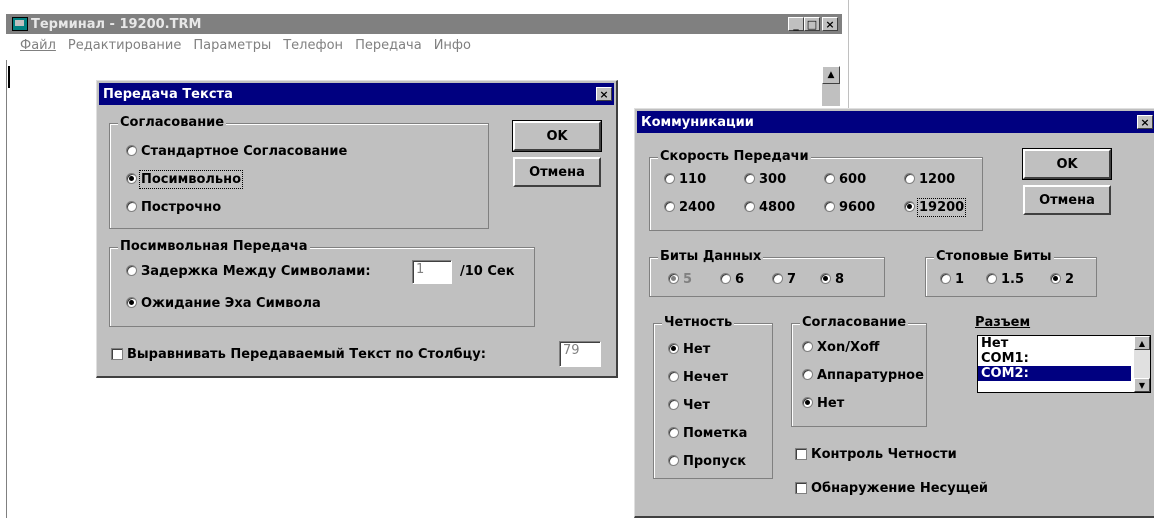  I want to click on stop-bits-group: Стоповые Биты 1 1.5 2, so click(1011, 273).